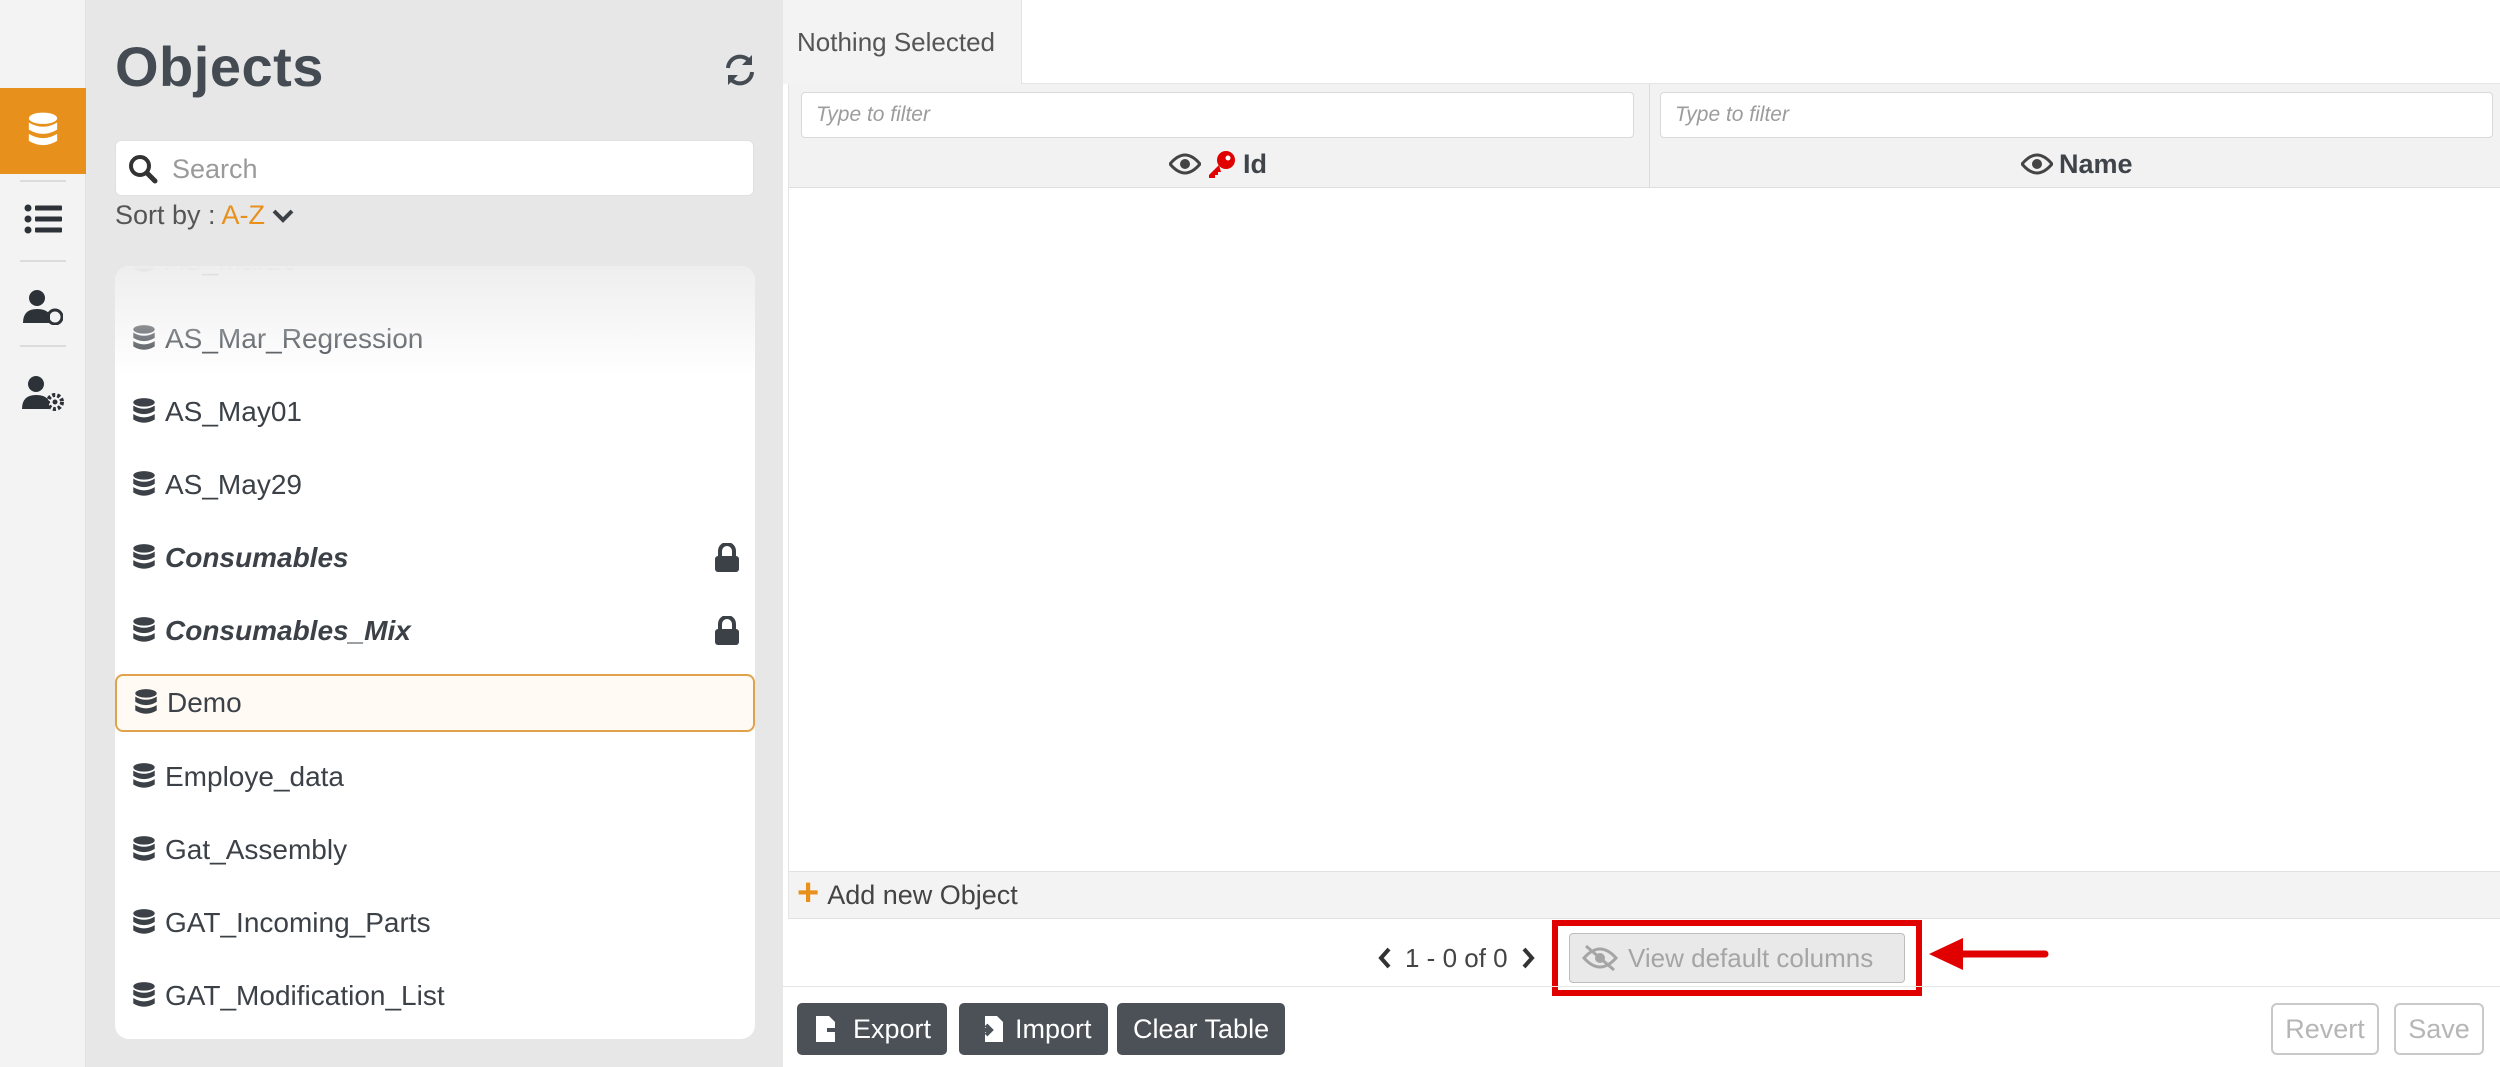 The image size is (2500, 1067). I want to click on object-list-item: GAT_Modification_List, so click(435, 996).